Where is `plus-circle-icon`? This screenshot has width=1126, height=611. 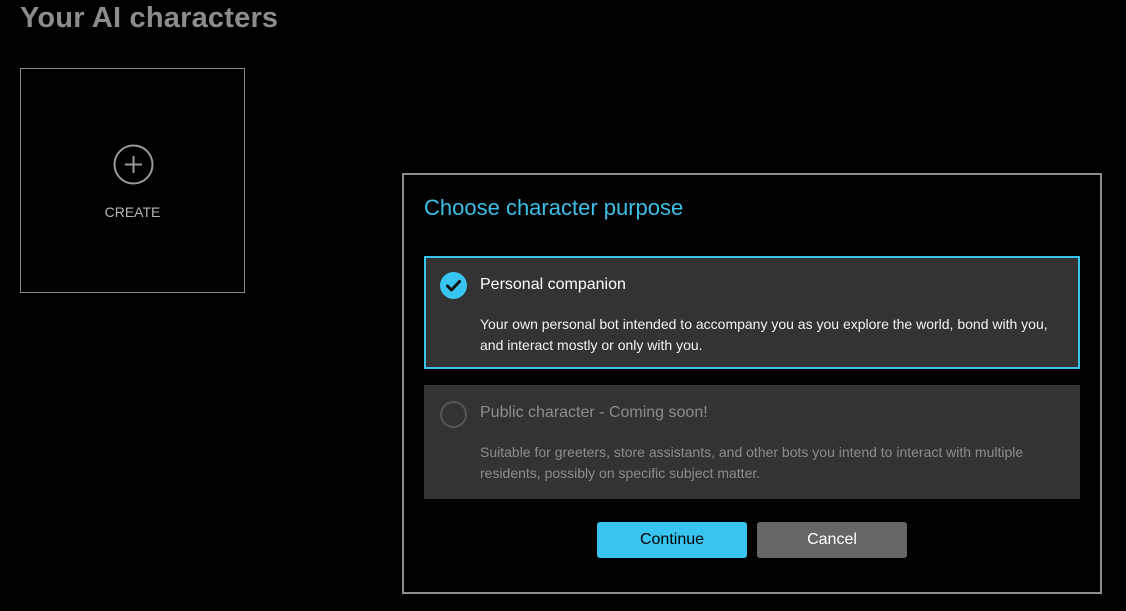 plus-circle-icon is located at coordinates (133, 164).